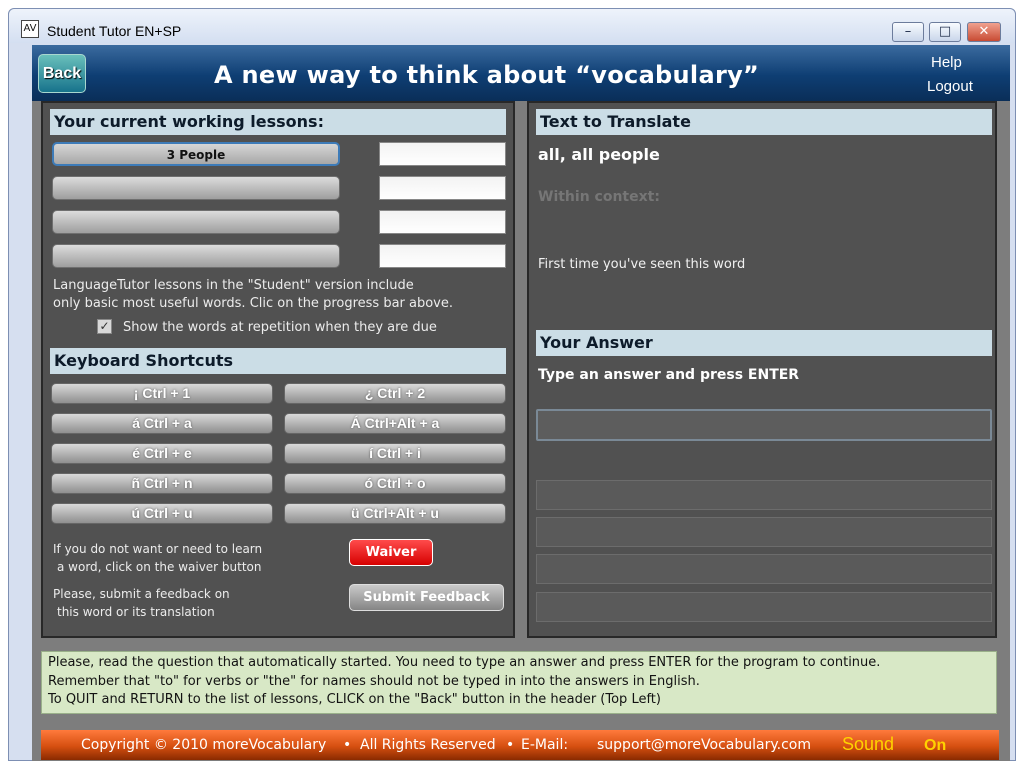 The image size is (1024, 767). I want to click on feedback-text-line: Please, submit a feedback on, so click(141, 594).